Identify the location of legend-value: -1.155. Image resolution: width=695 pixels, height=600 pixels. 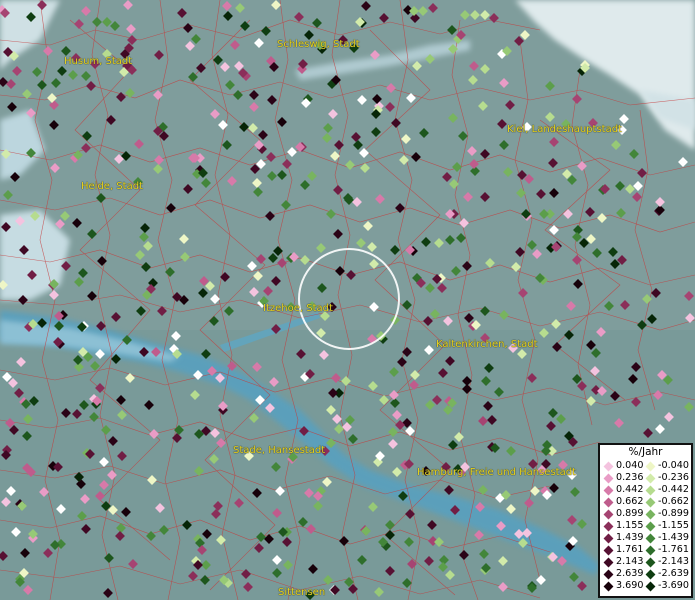
(673, 525).